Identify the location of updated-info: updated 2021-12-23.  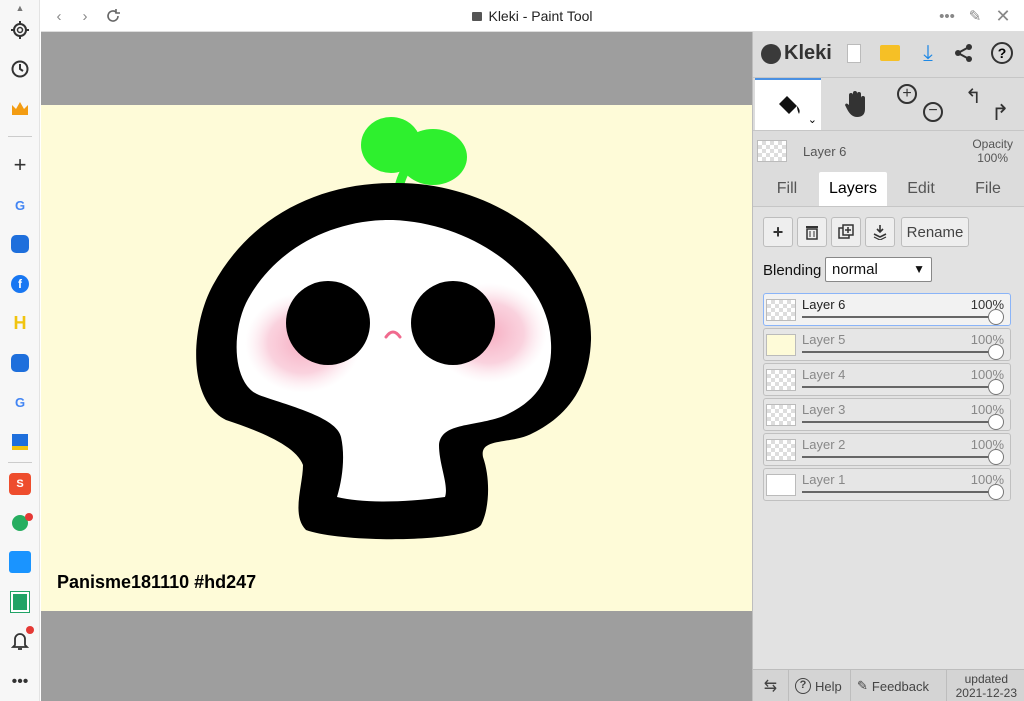
(986, 686).